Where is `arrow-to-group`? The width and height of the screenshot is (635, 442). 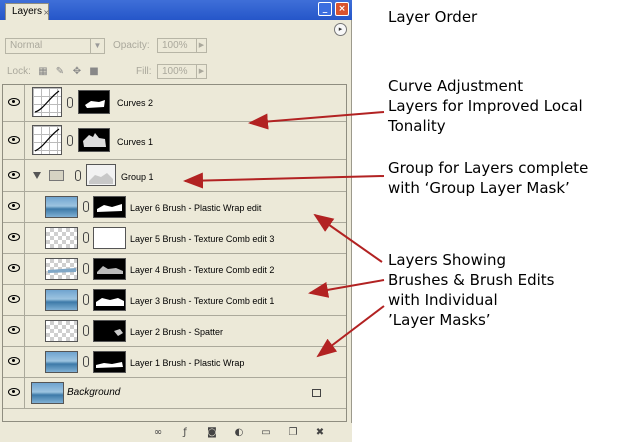 arrow-to-group is located at coordinates (284, 180).